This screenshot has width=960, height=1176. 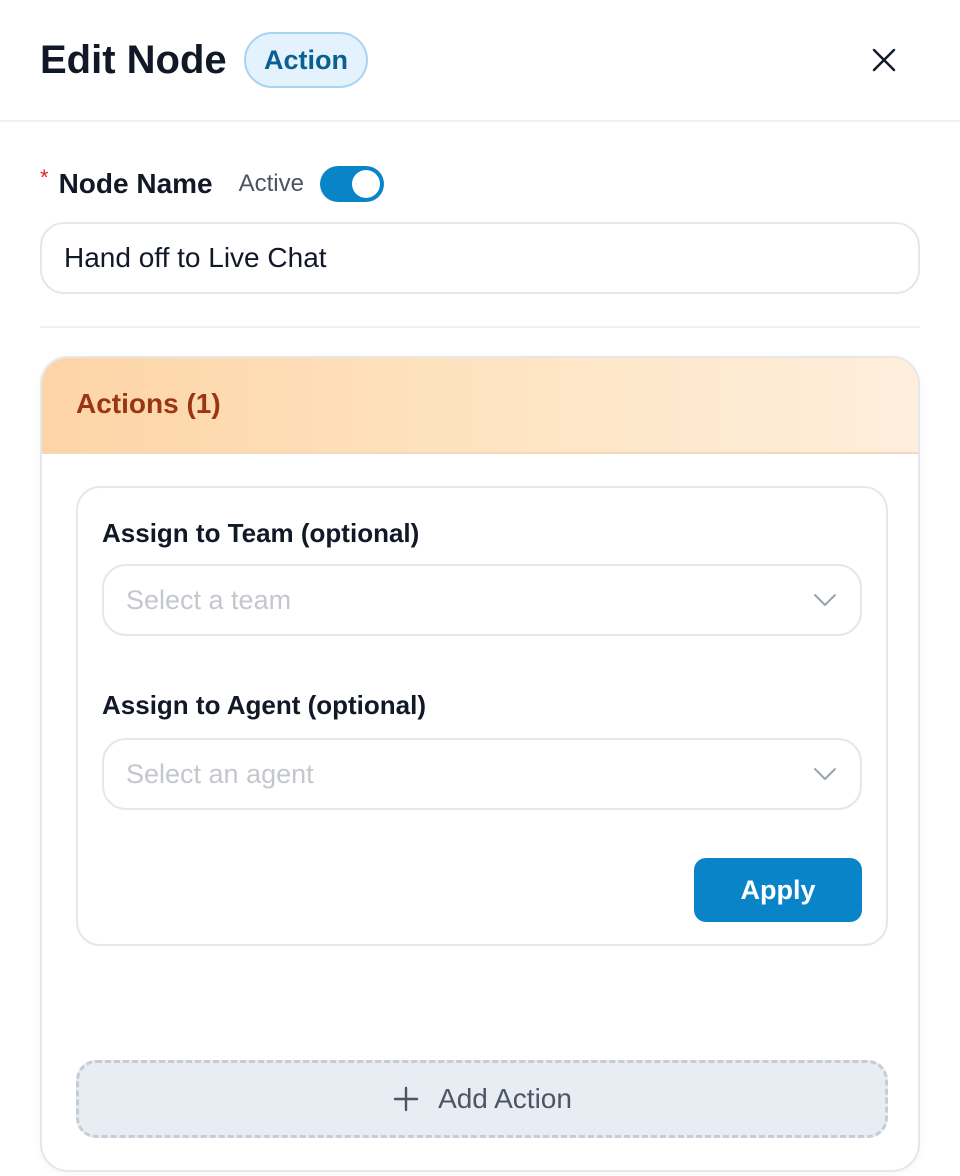 I want to click on required-mark: *, so click(x=44, y=177).